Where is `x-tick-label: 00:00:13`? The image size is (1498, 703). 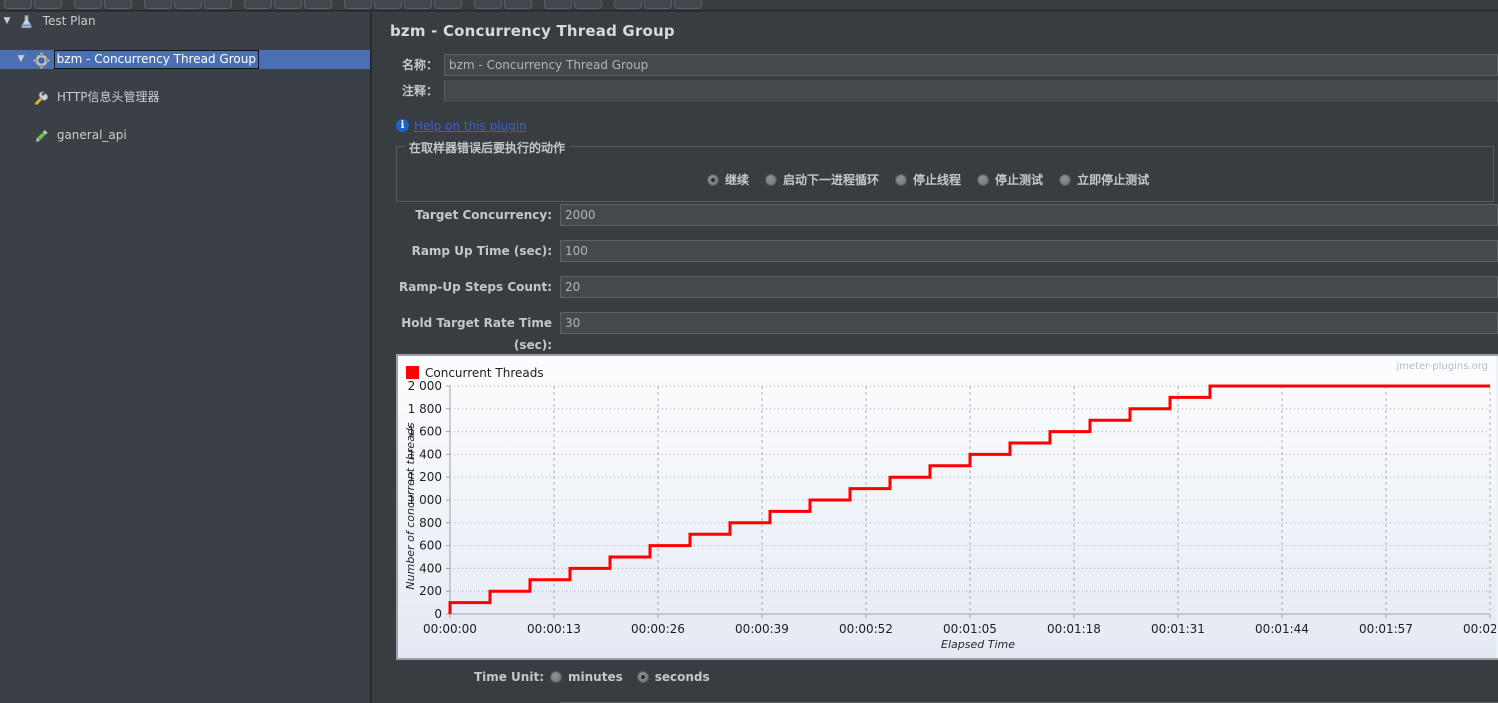 x-tick-label: 00:00:13 is located at coordinates (554, 629).